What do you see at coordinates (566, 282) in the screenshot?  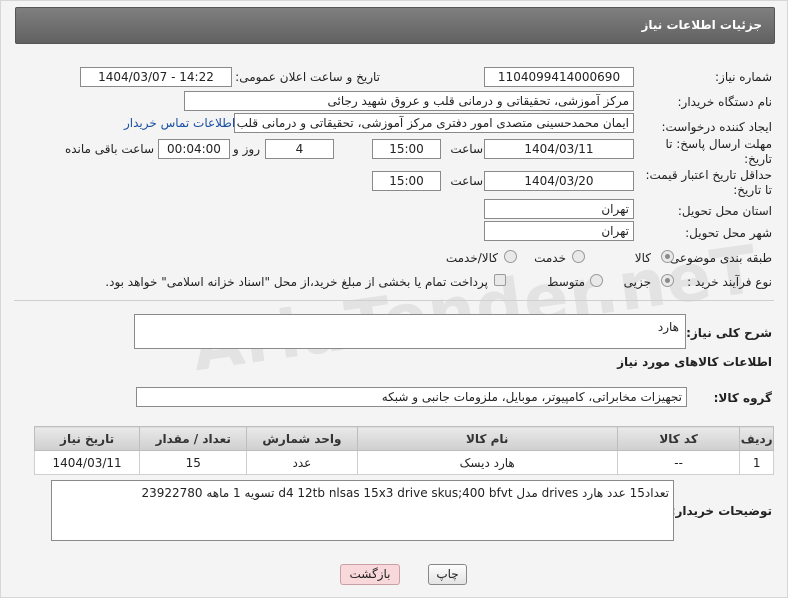 I see `process-option-medium: متوسط` at bounding box center [566, 282].